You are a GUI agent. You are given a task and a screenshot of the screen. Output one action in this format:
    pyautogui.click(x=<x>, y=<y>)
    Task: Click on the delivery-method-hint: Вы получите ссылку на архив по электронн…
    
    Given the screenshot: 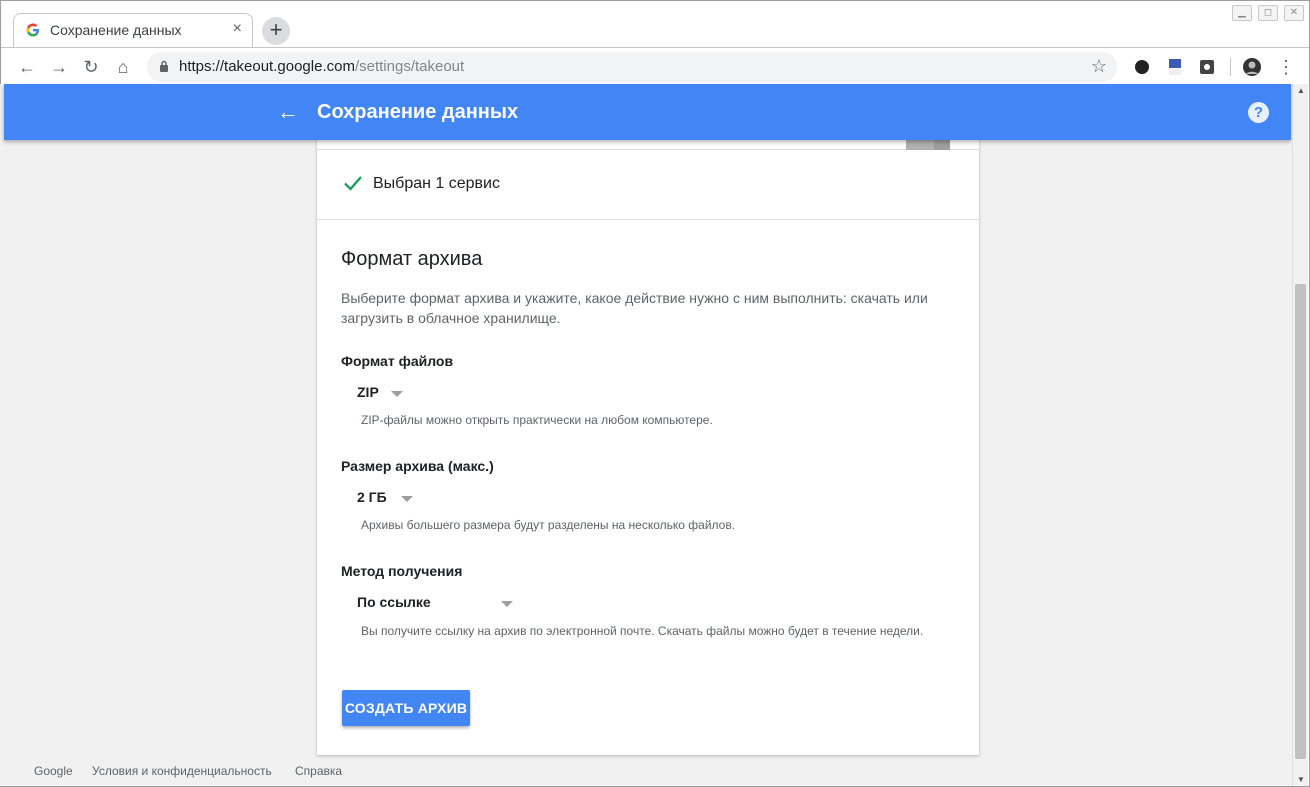 What is the action you would take?
    pyautogui.click(x=642, y=631)
    